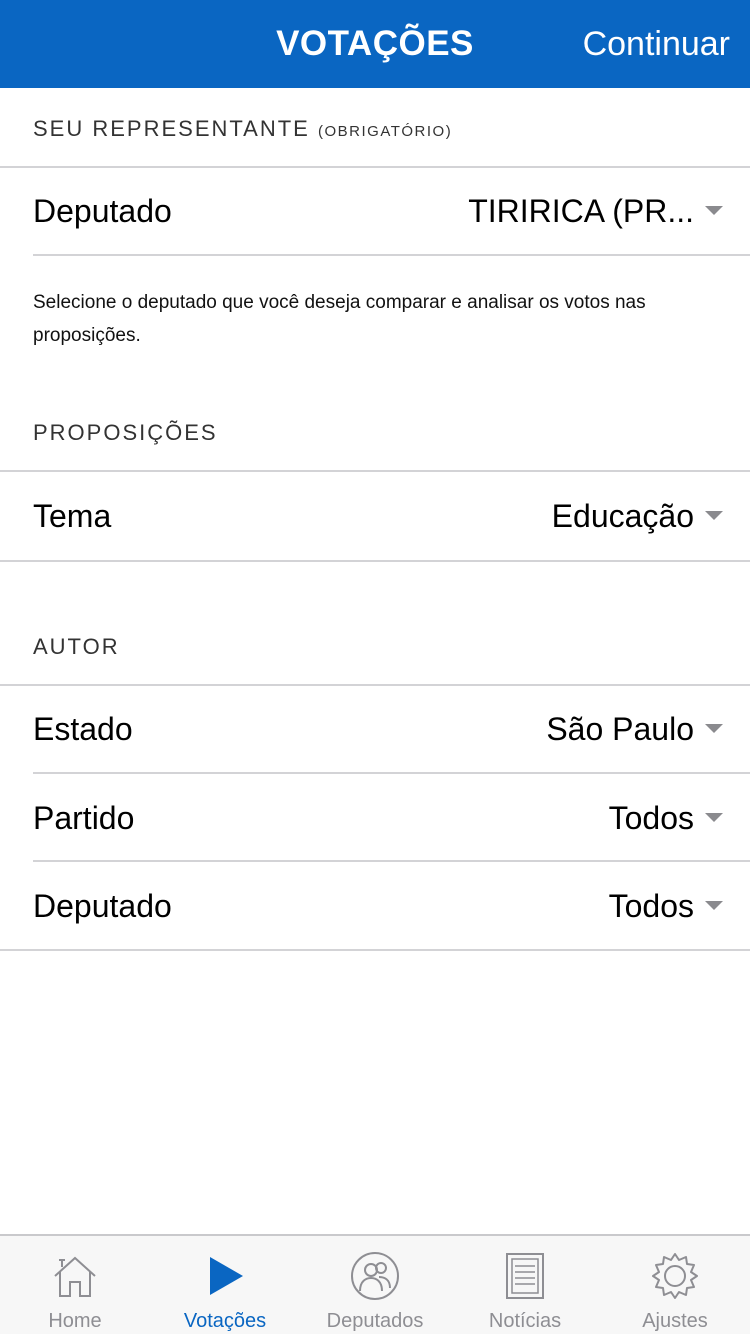 The height and width of the screenshot is (1334, 750). What do you see at coordinates (83, 729) in the screenshot?
I see `row-label: Estado` at bounding box center [83, 729].